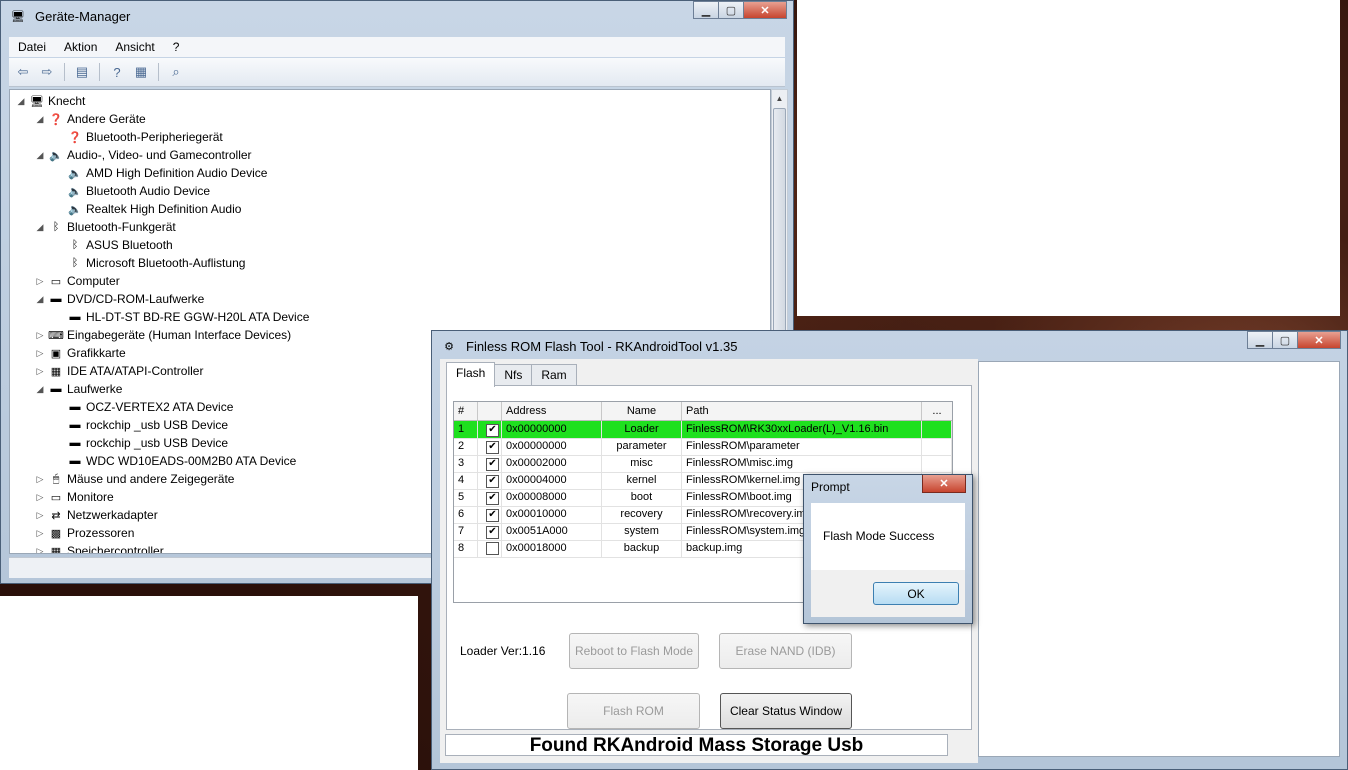 The image size is (1348, 770). What do you see at coordinates (77, 281) in the screenshot?
I see `tree-node: ▷ ▭ Computer` at bounding box center [77, 281].